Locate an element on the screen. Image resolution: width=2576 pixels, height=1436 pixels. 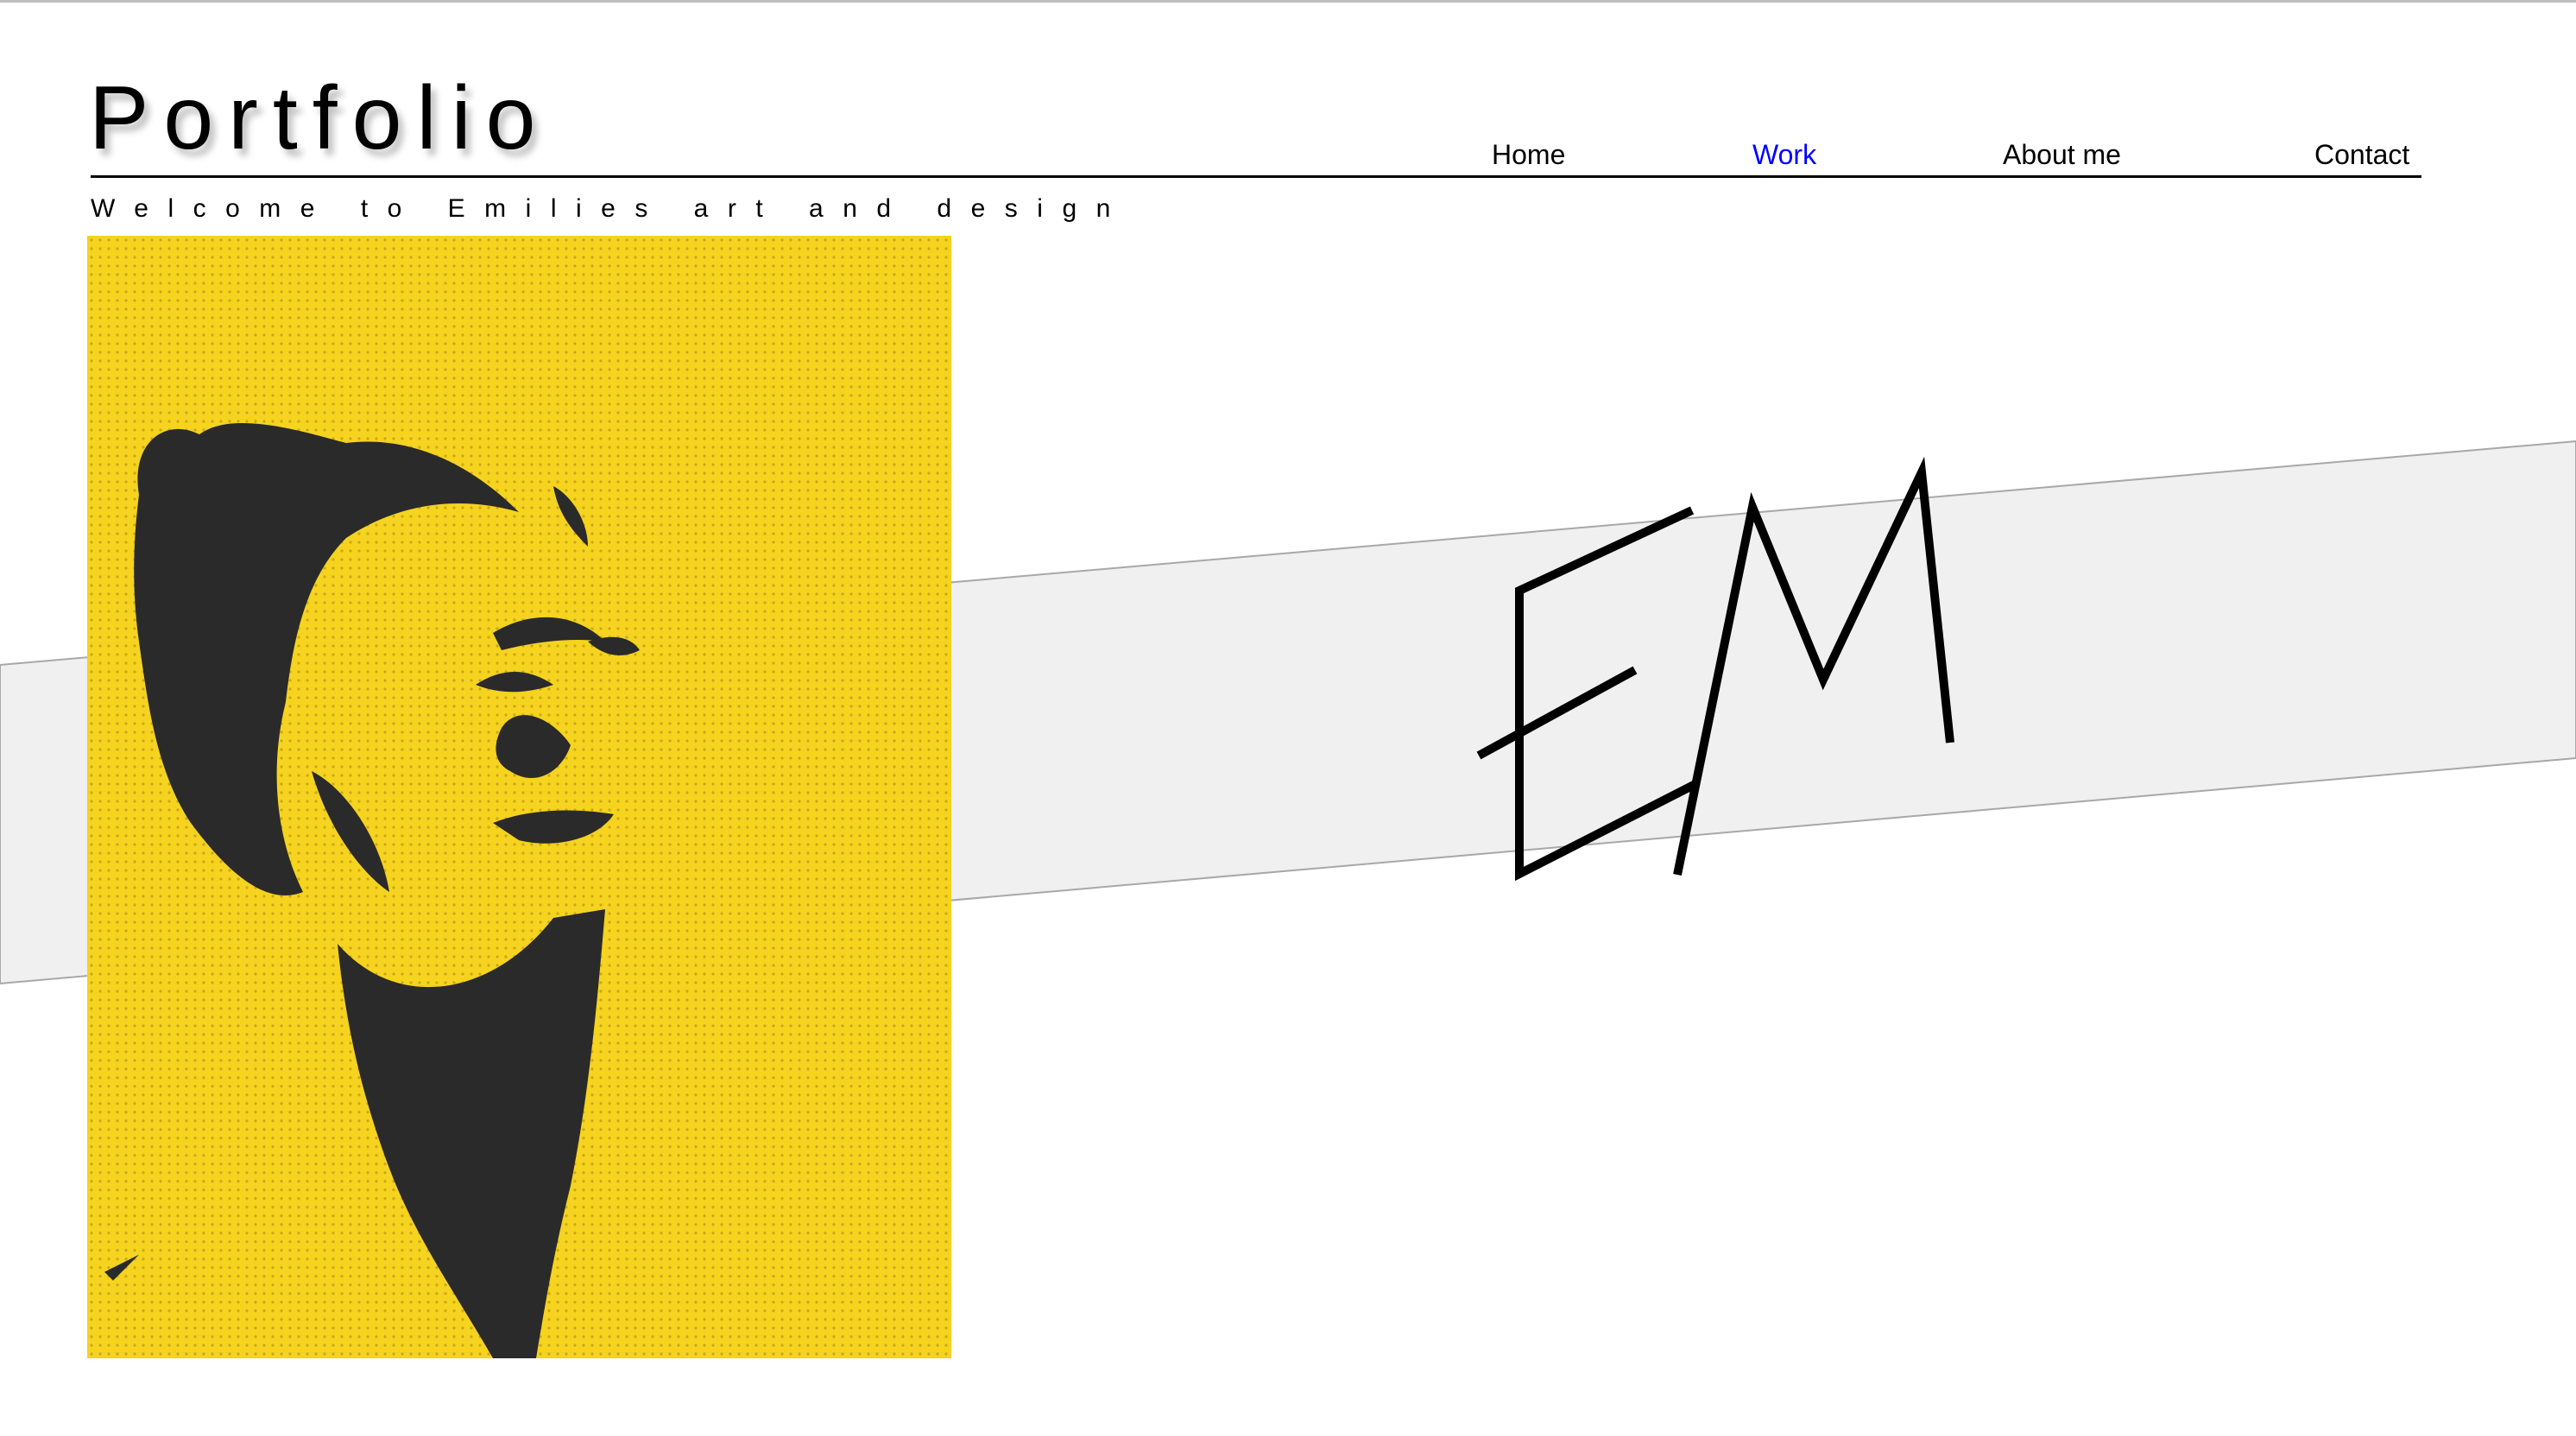
page-subtitle: Welcome to Emilies art and design is located at coordinates (610, 208).